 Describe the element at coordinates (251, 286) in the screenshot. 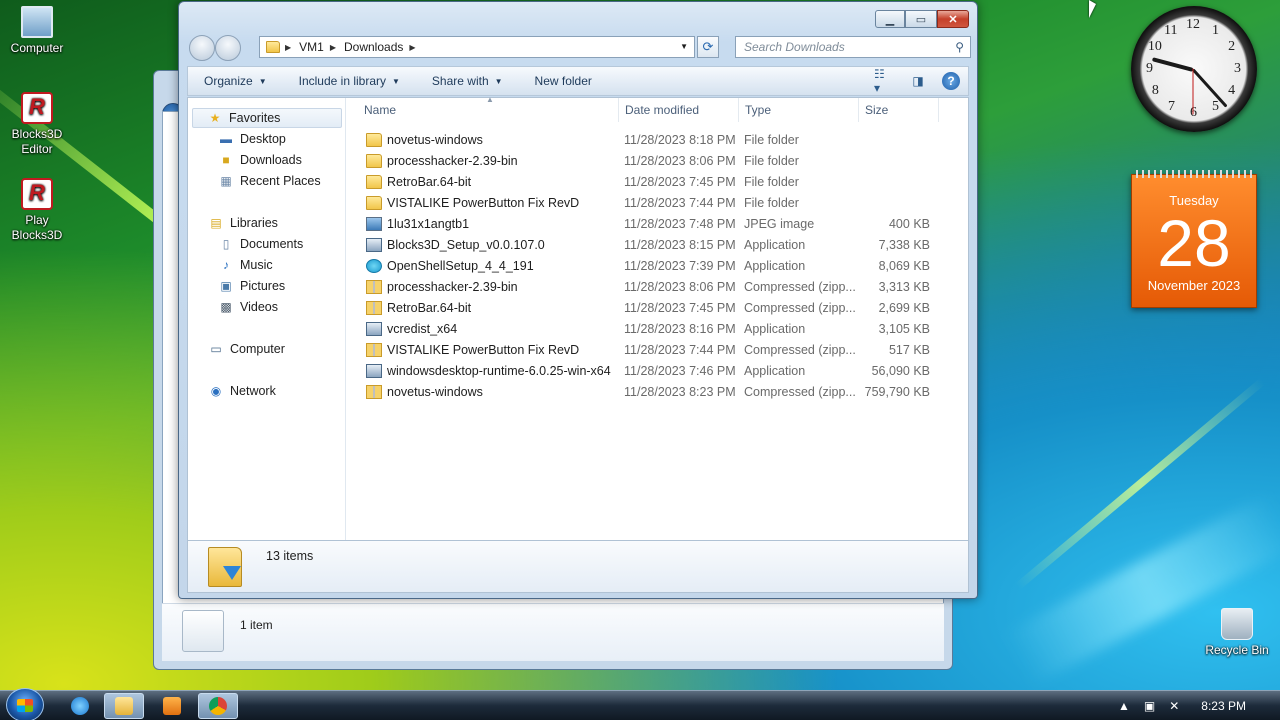

I see `nav-item-pictures: ▣ Pictures` at that location.